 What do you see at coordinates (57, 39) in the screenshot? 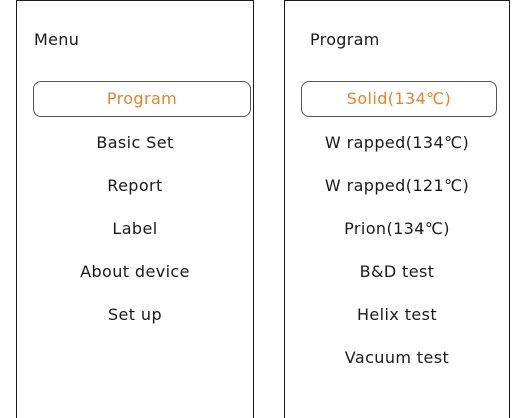
I see `menu-title: Menu` at bounding box center [57, 39].